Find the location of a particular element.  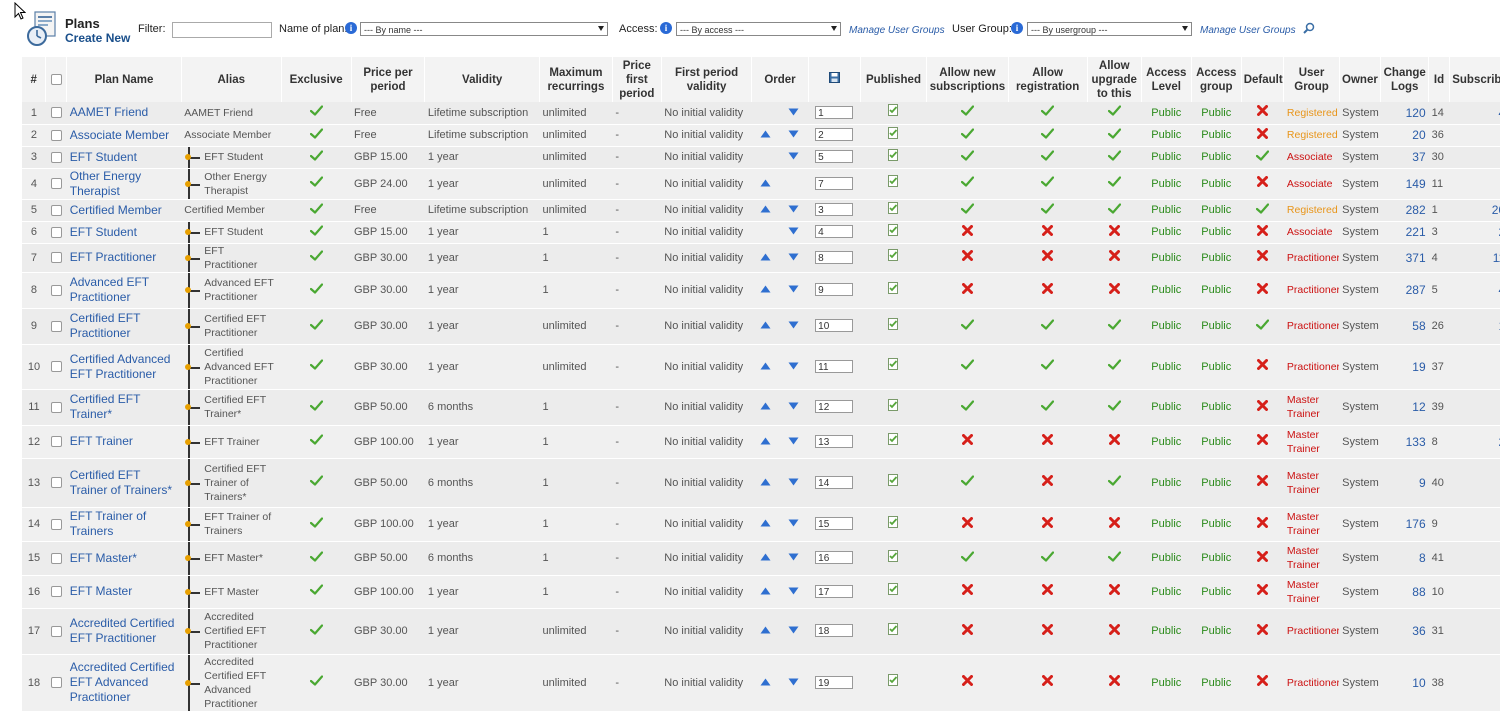

change-logs-cell-text: 120 is located at coordinates (1416, 113).